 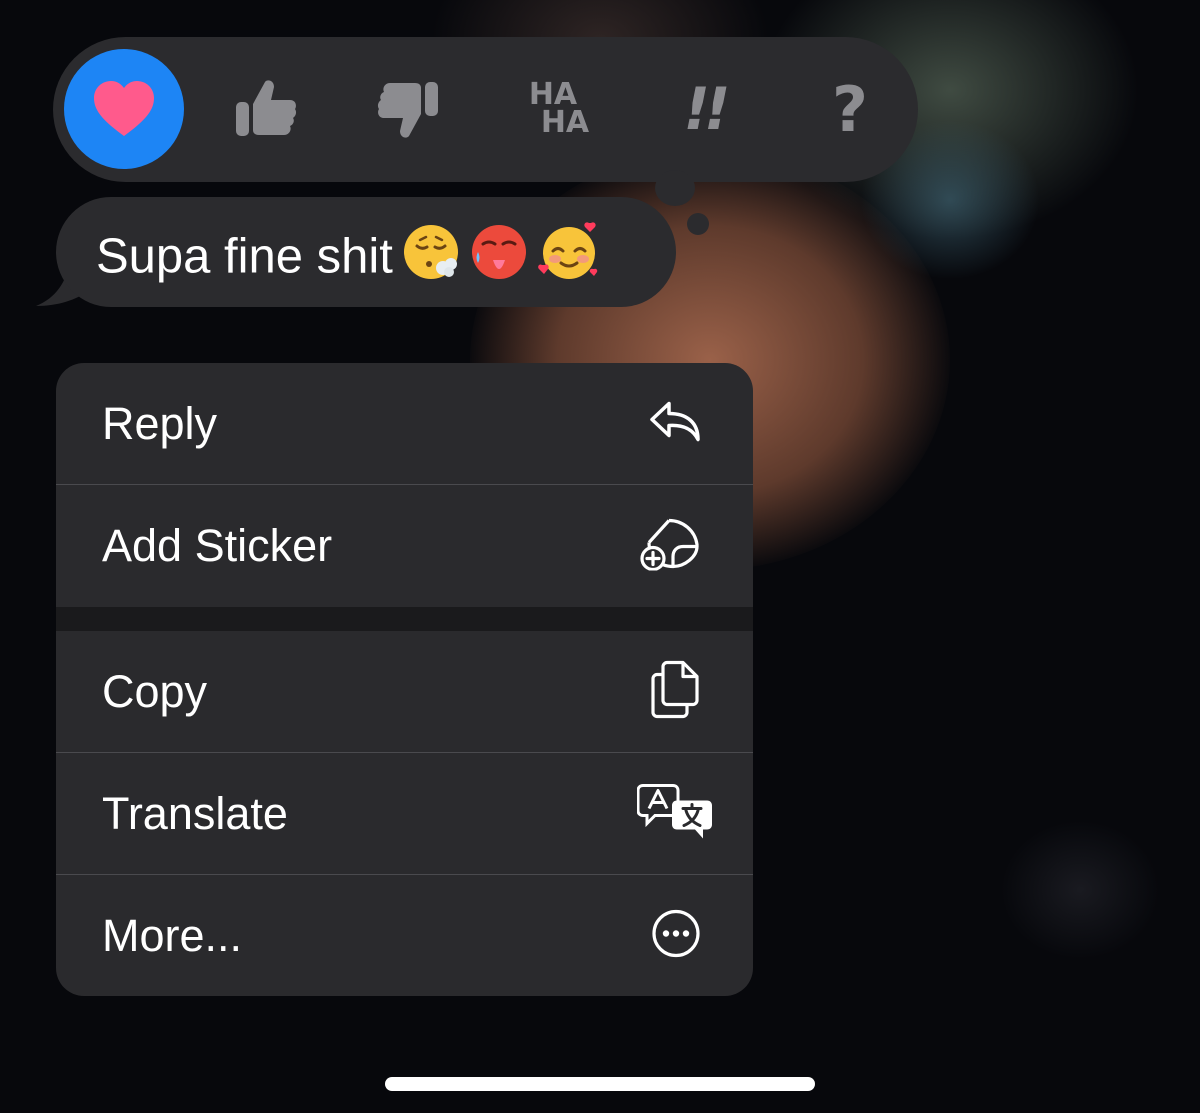 I want to click on hot-face-icon, so click(x=499, y=259).